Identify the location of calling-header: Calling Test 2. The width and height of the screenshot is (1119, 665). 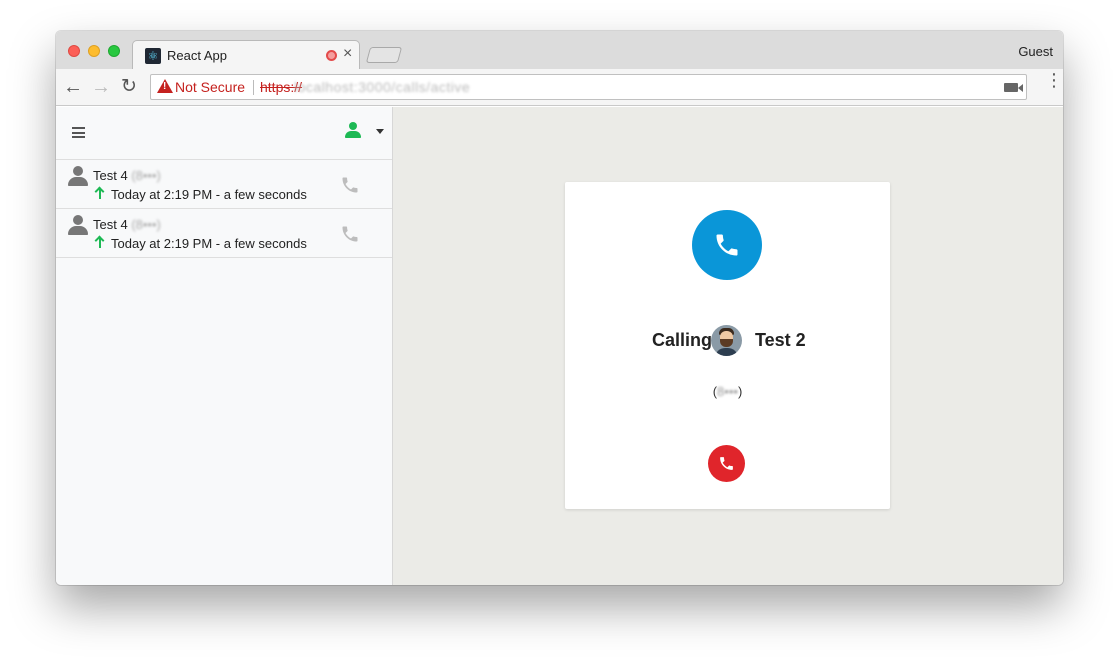
(727, 341).